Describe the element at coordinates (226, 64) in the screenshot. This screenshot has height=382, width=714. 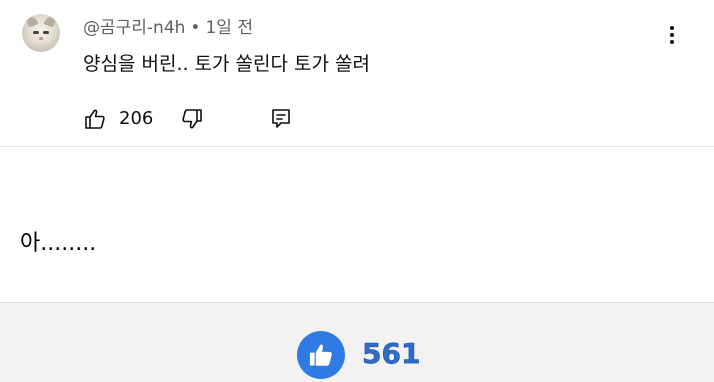
I see `comment-text: 양심을 버린.. 토가 쏠린다 토가 쏠려` at that location.